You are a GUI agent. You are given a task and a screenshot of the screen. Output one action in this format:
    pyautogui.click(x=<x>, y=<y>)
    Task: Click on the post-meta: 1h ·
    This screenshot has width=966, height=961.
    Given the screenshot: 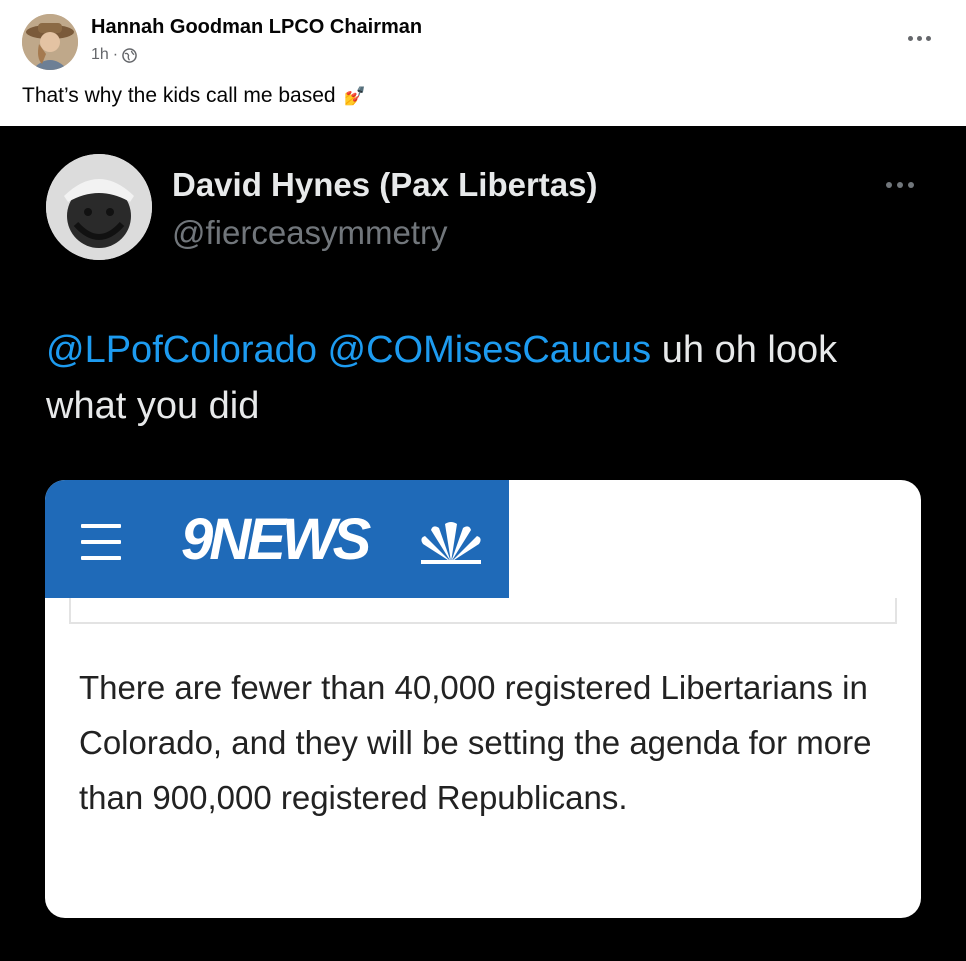 What is the action you would take?
    pyautogui.click(x=114, y=55)
    